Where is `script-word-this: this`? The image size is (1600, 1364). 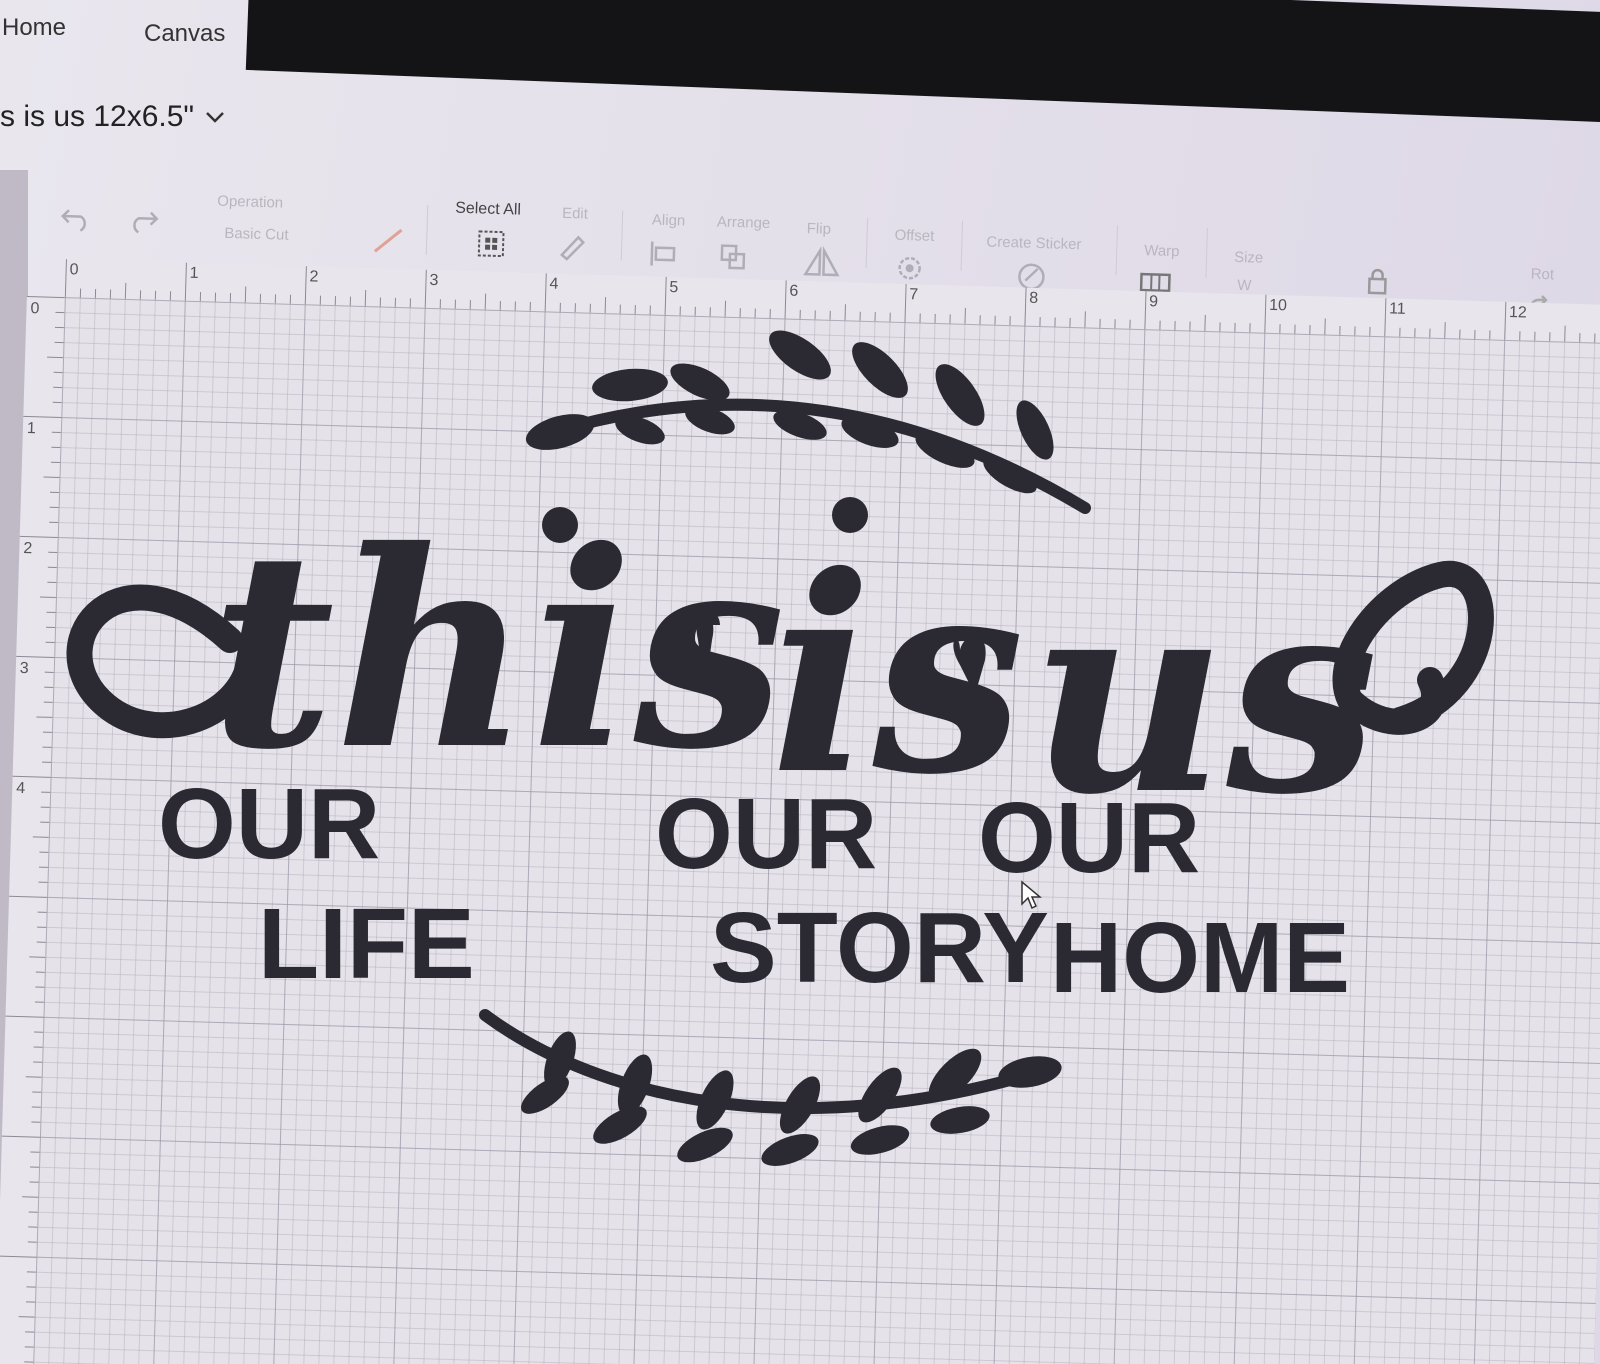 script-word-this: this is located at coordinates (498, 650).